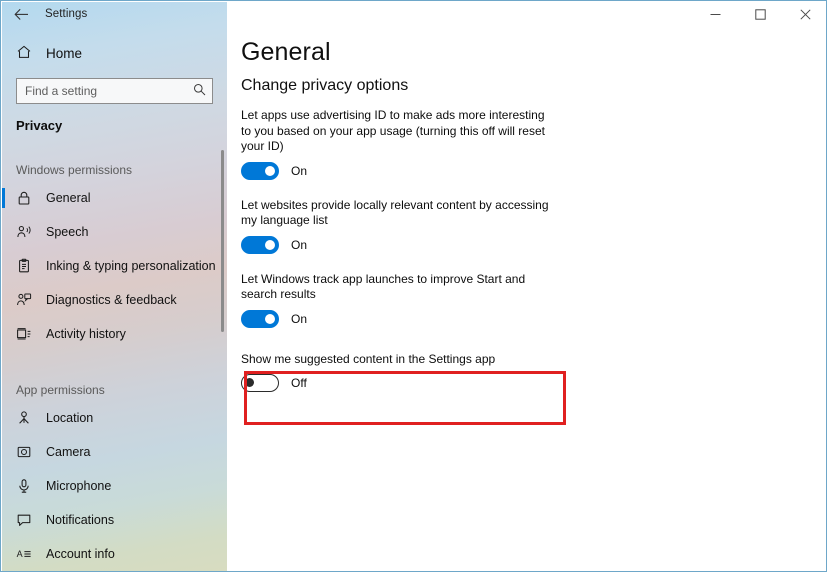 The height and width of the screenshot is (572, 827). I want to click on svg-text: A, so click(20, 554).